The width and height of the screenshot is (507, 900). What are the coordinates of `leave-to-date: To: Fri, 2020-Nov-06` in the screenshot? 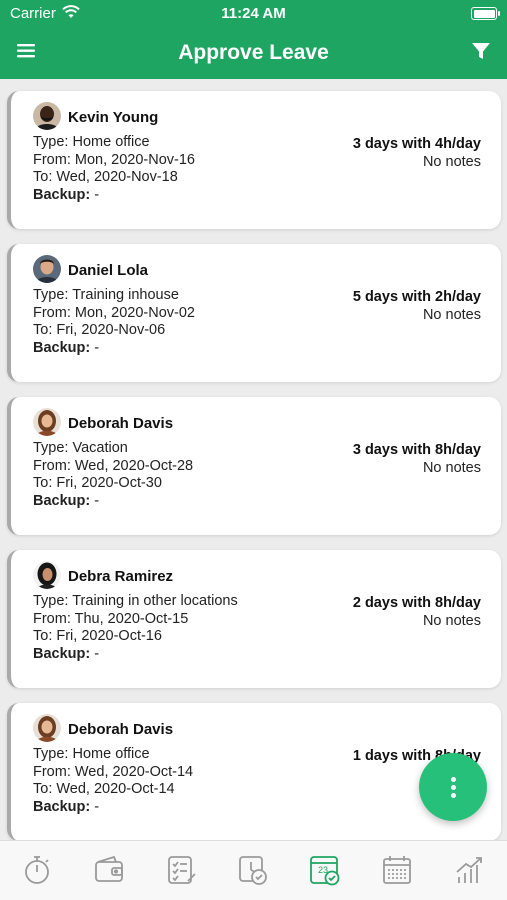 It's located at (99, 330).